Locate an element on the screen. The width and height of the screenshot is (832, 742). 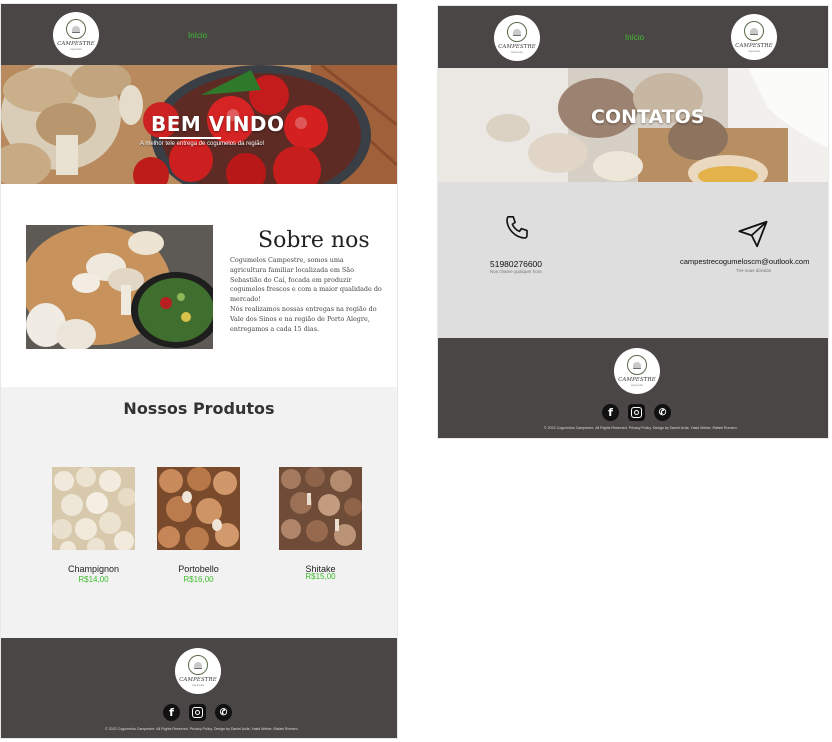
contact-hero: CONTATOS is located at coordinates (633, 125).